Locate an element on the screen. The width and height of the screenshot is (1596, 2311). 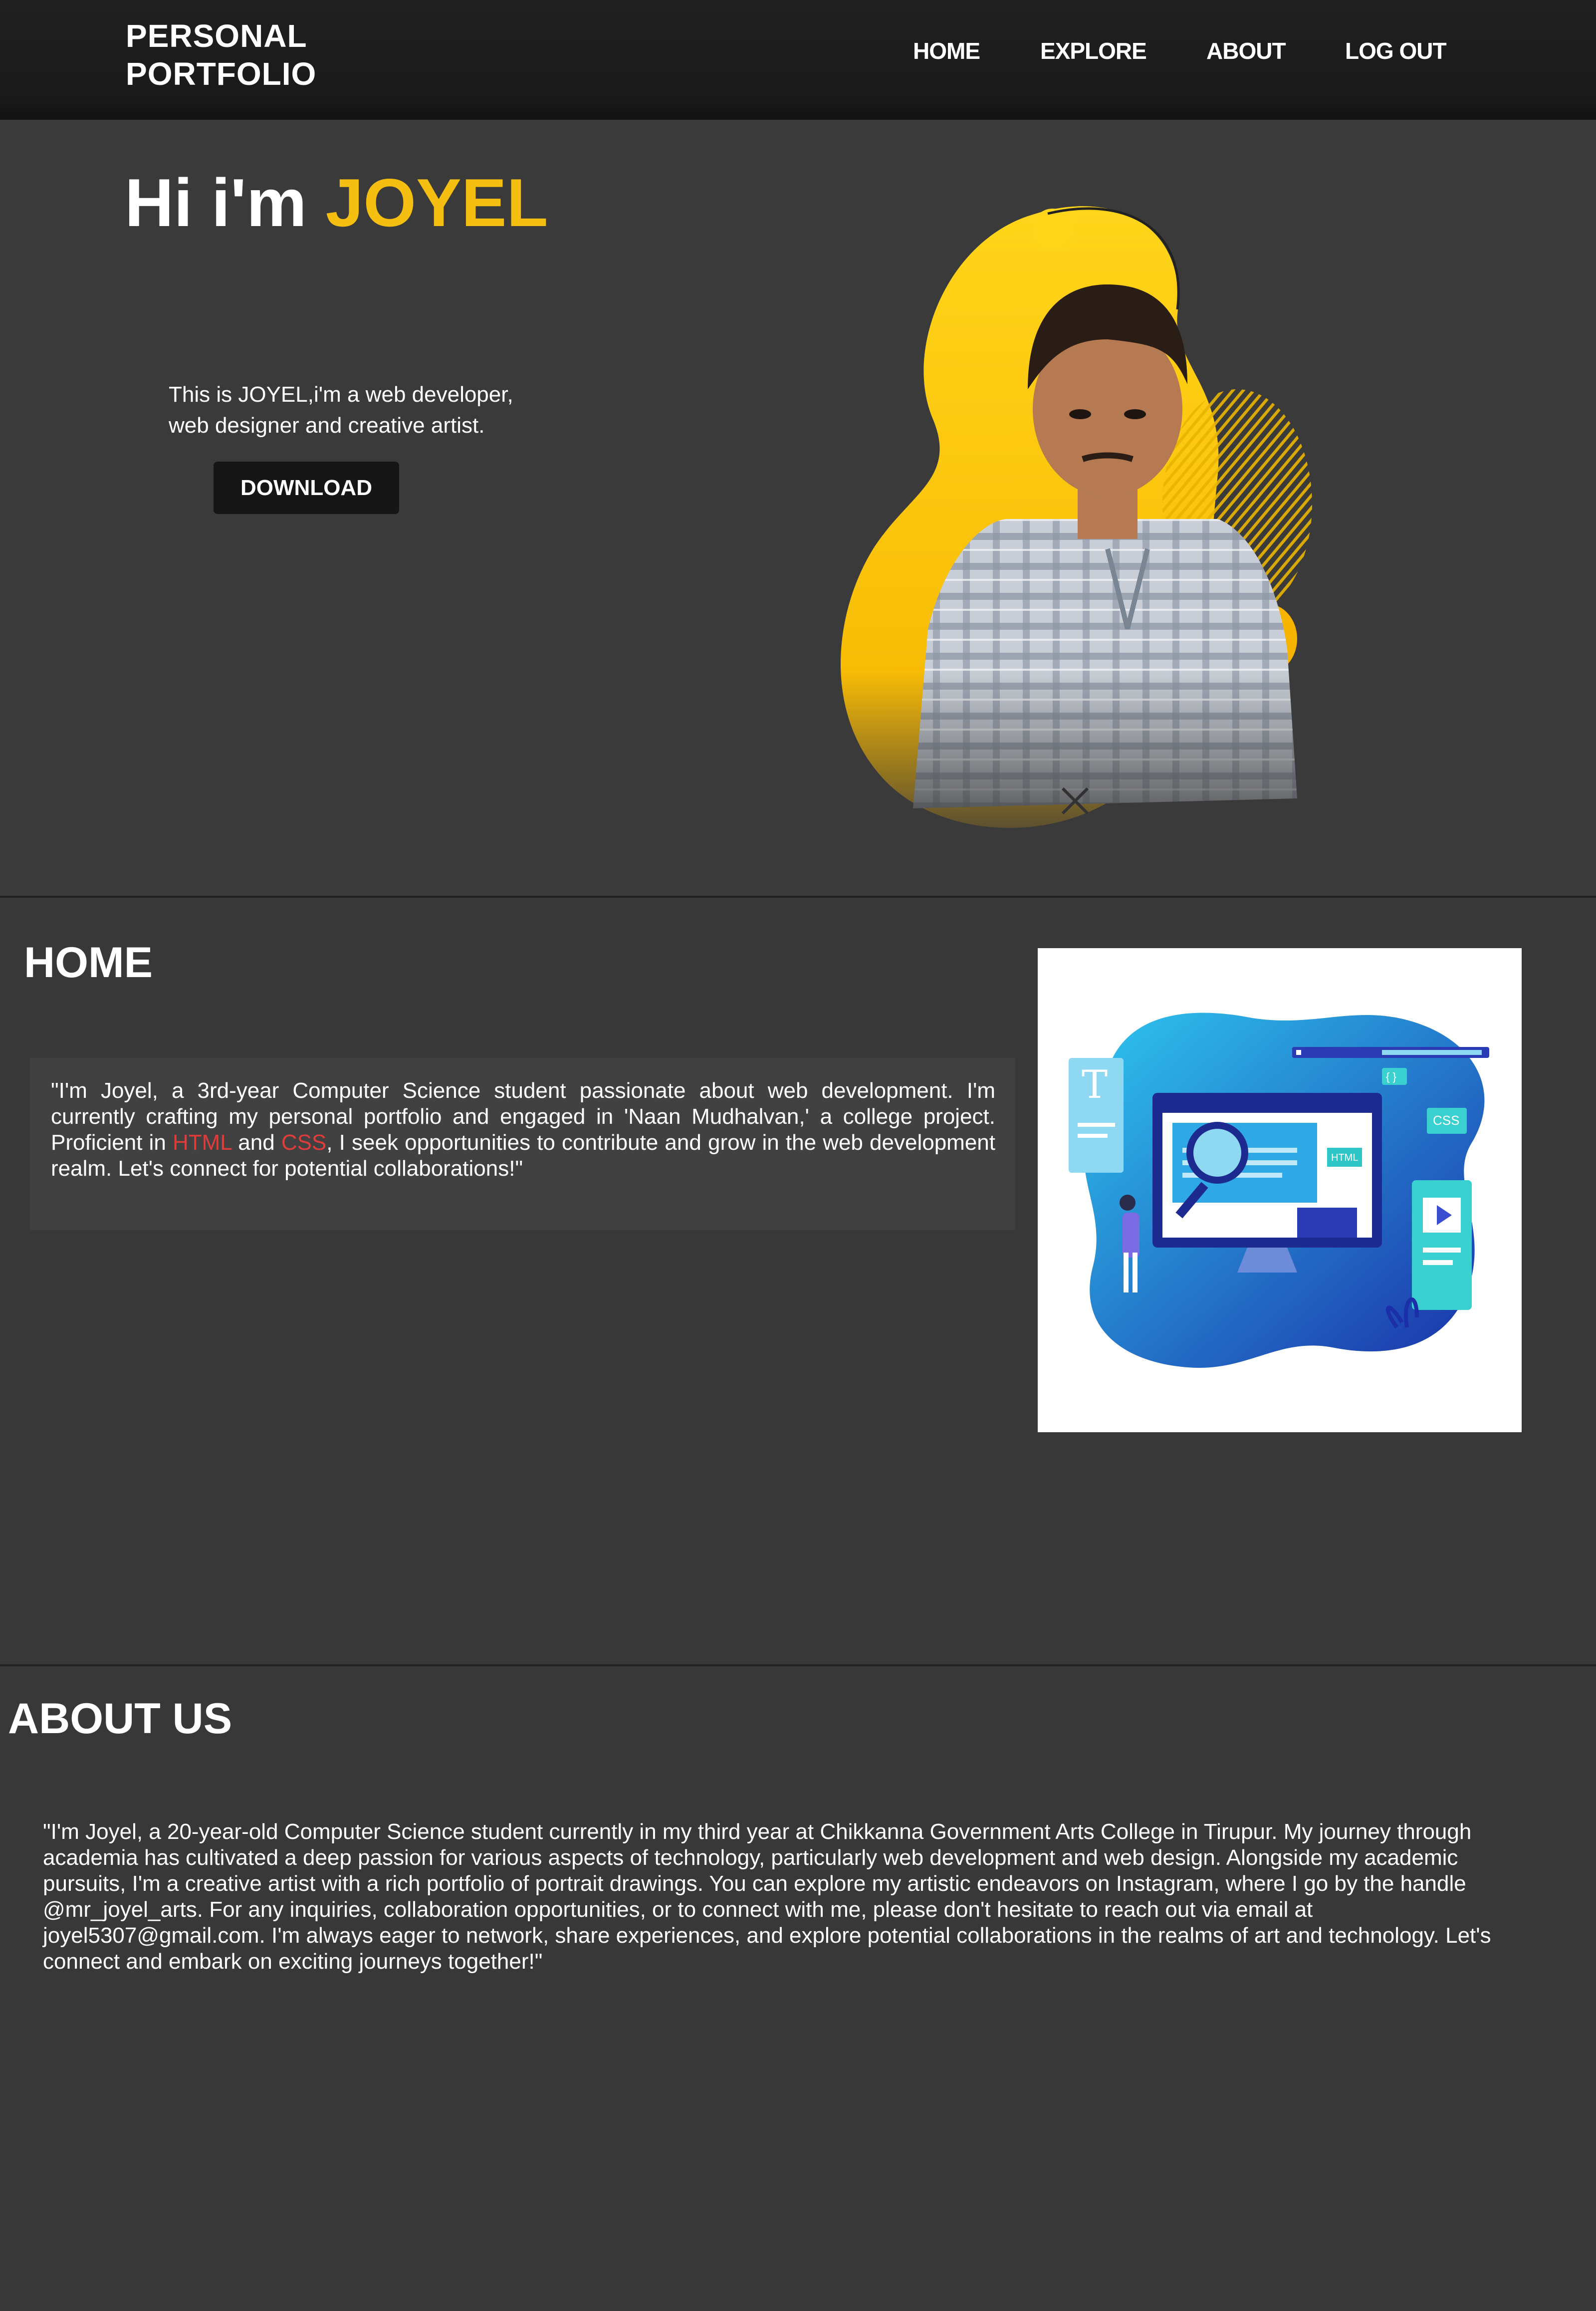
hero-subtitle-line-2: web designer and creative artist. is located at coordinates (327, 425).